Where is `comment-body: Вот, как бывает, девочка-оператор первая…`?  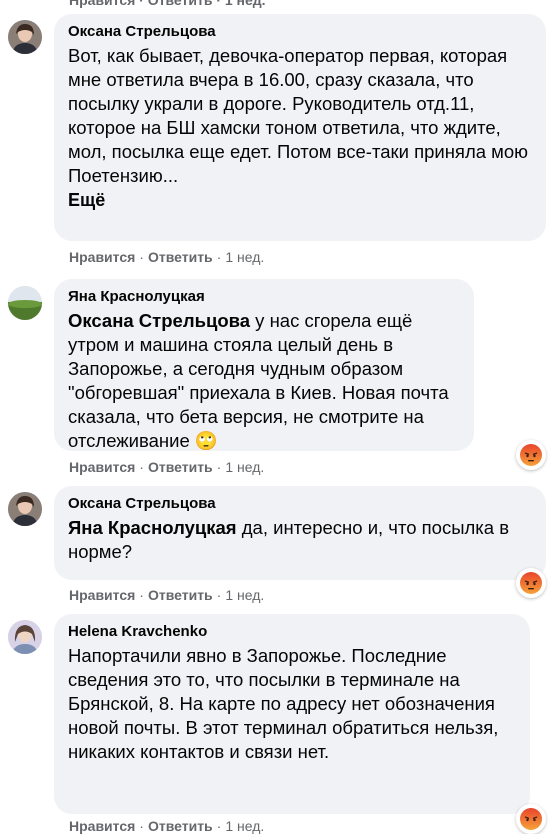
comment-body: Вот, как бывает, девочка-оператор первая… is located at coordinates (298, 115).